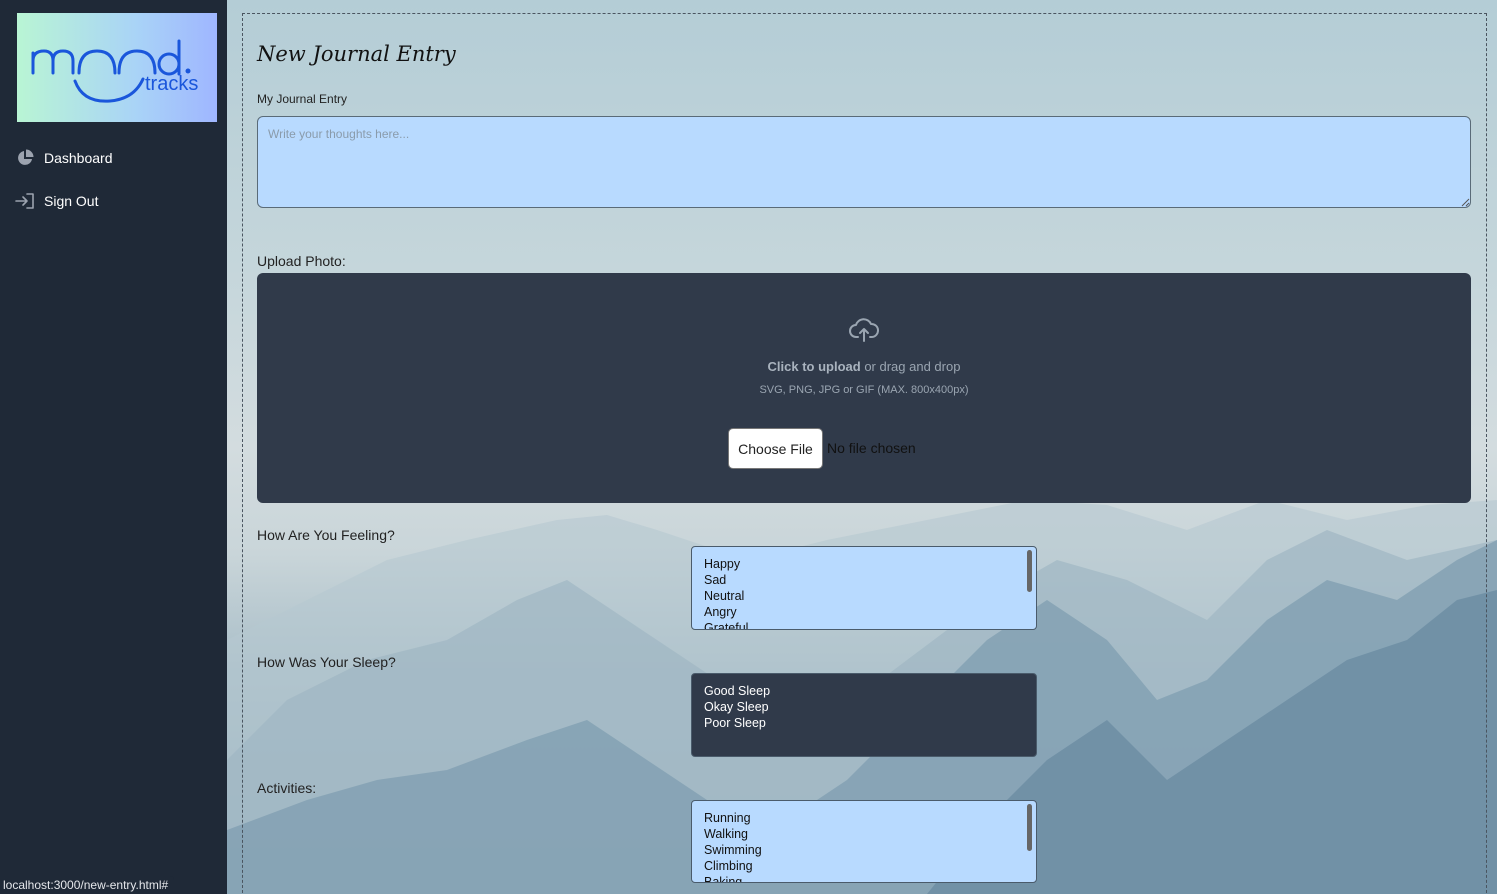  Describe the element at coordinates (287, 788) in the screenshot. I see `activities-label: Activities:` at that location.